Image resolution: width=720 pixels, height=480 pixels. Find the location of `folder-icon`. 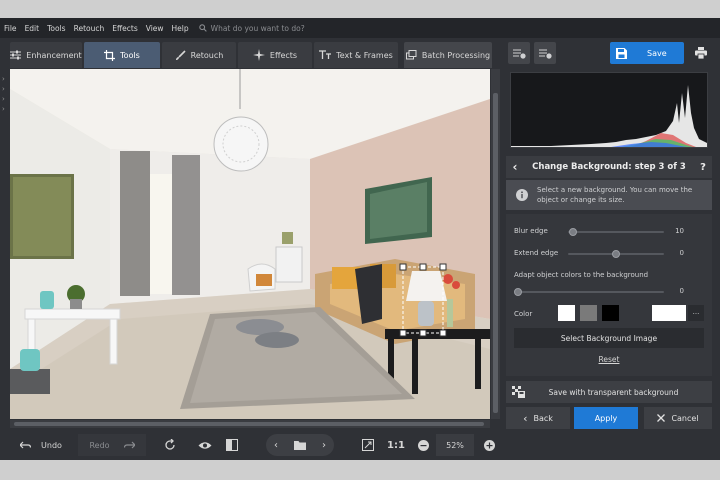

folder-icon is located at coordinates (300, 445).